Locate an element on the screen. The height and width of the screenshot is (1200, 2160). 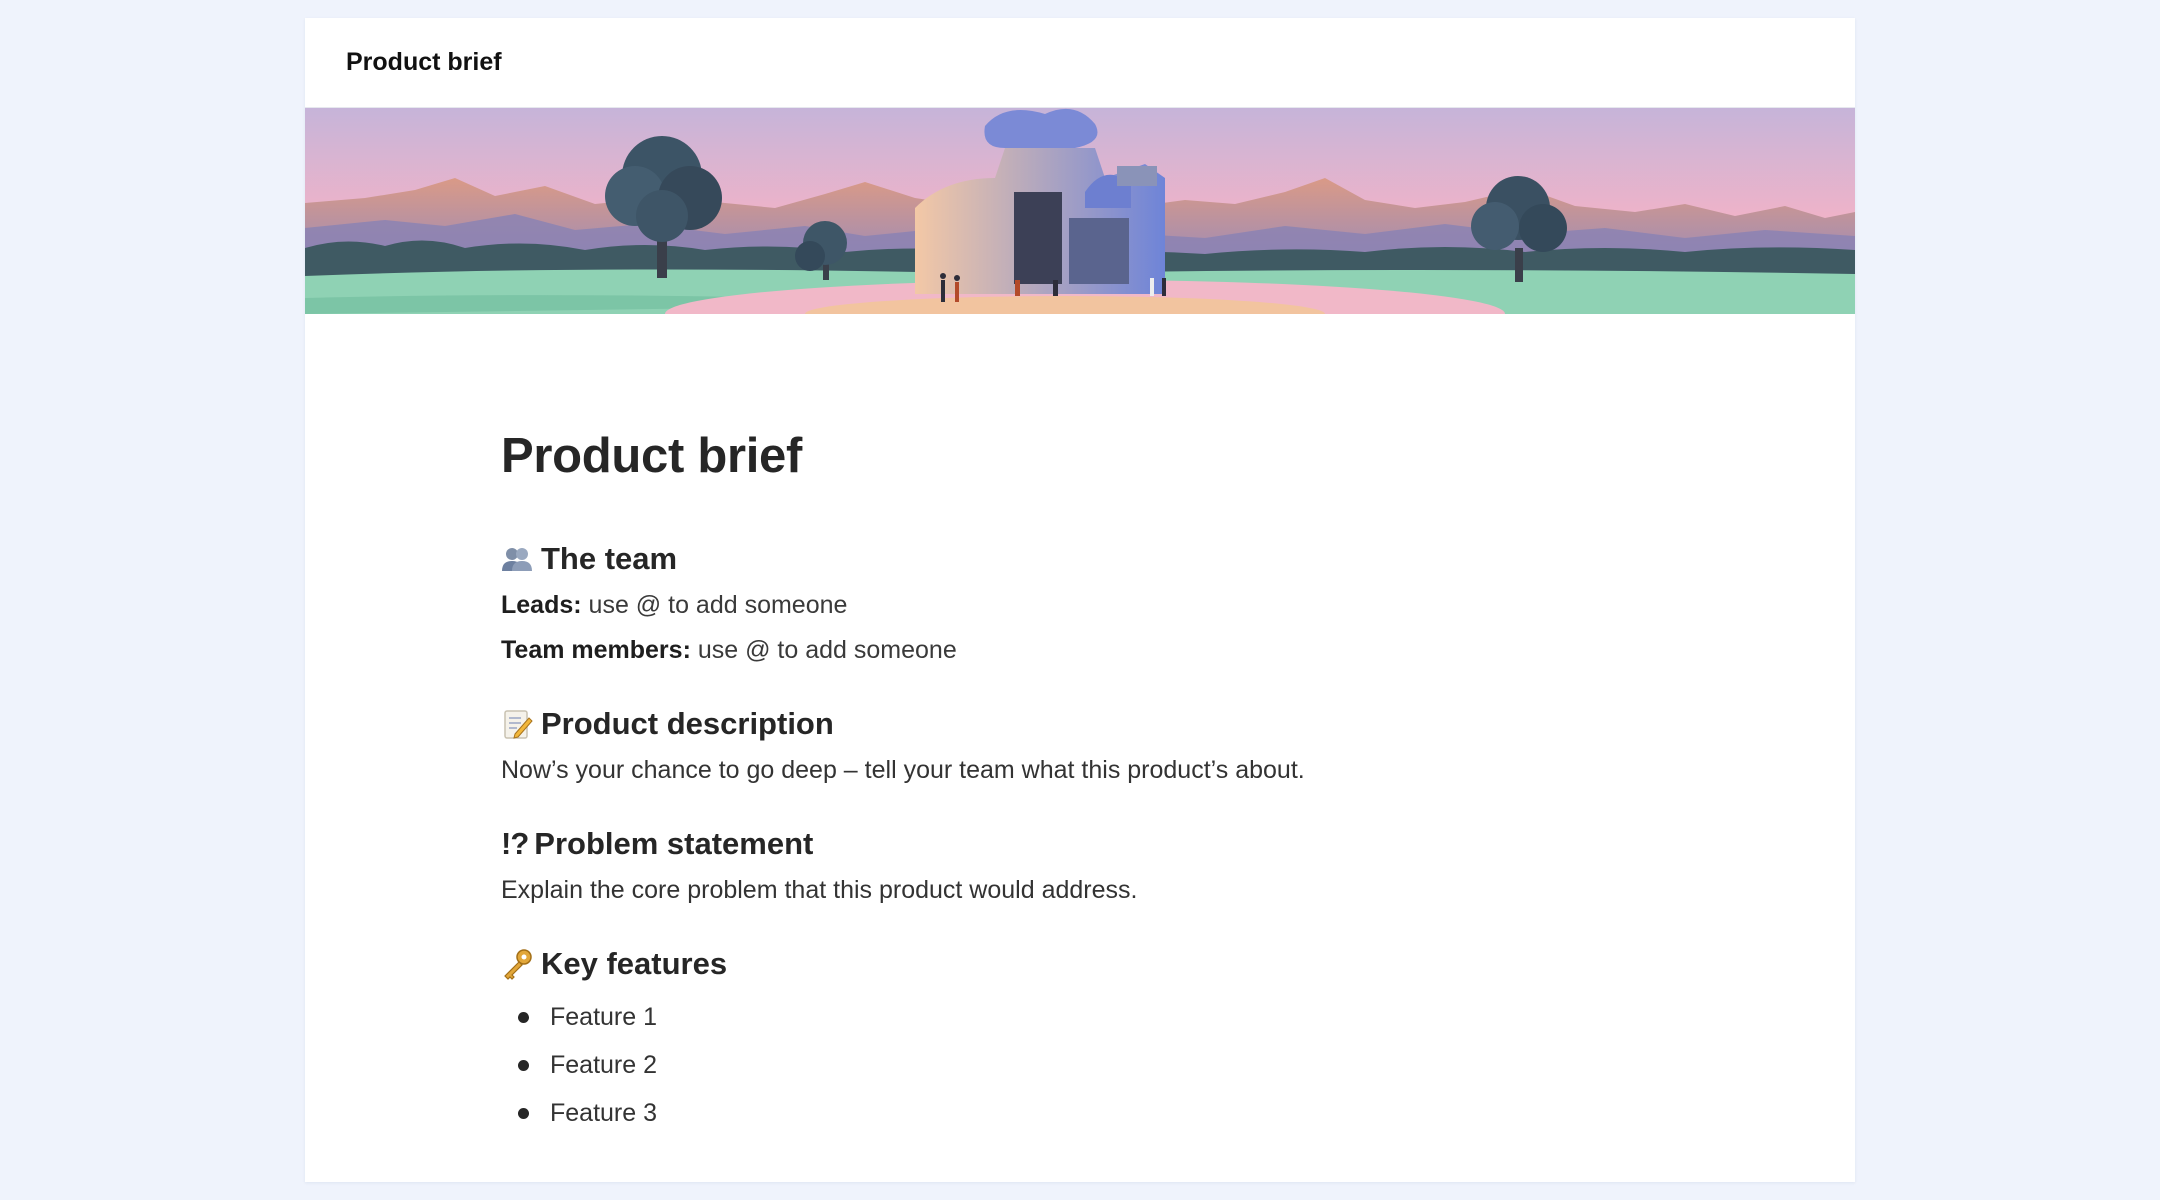
product-description-heading-text: Product description is located at coordinates (687, 723).